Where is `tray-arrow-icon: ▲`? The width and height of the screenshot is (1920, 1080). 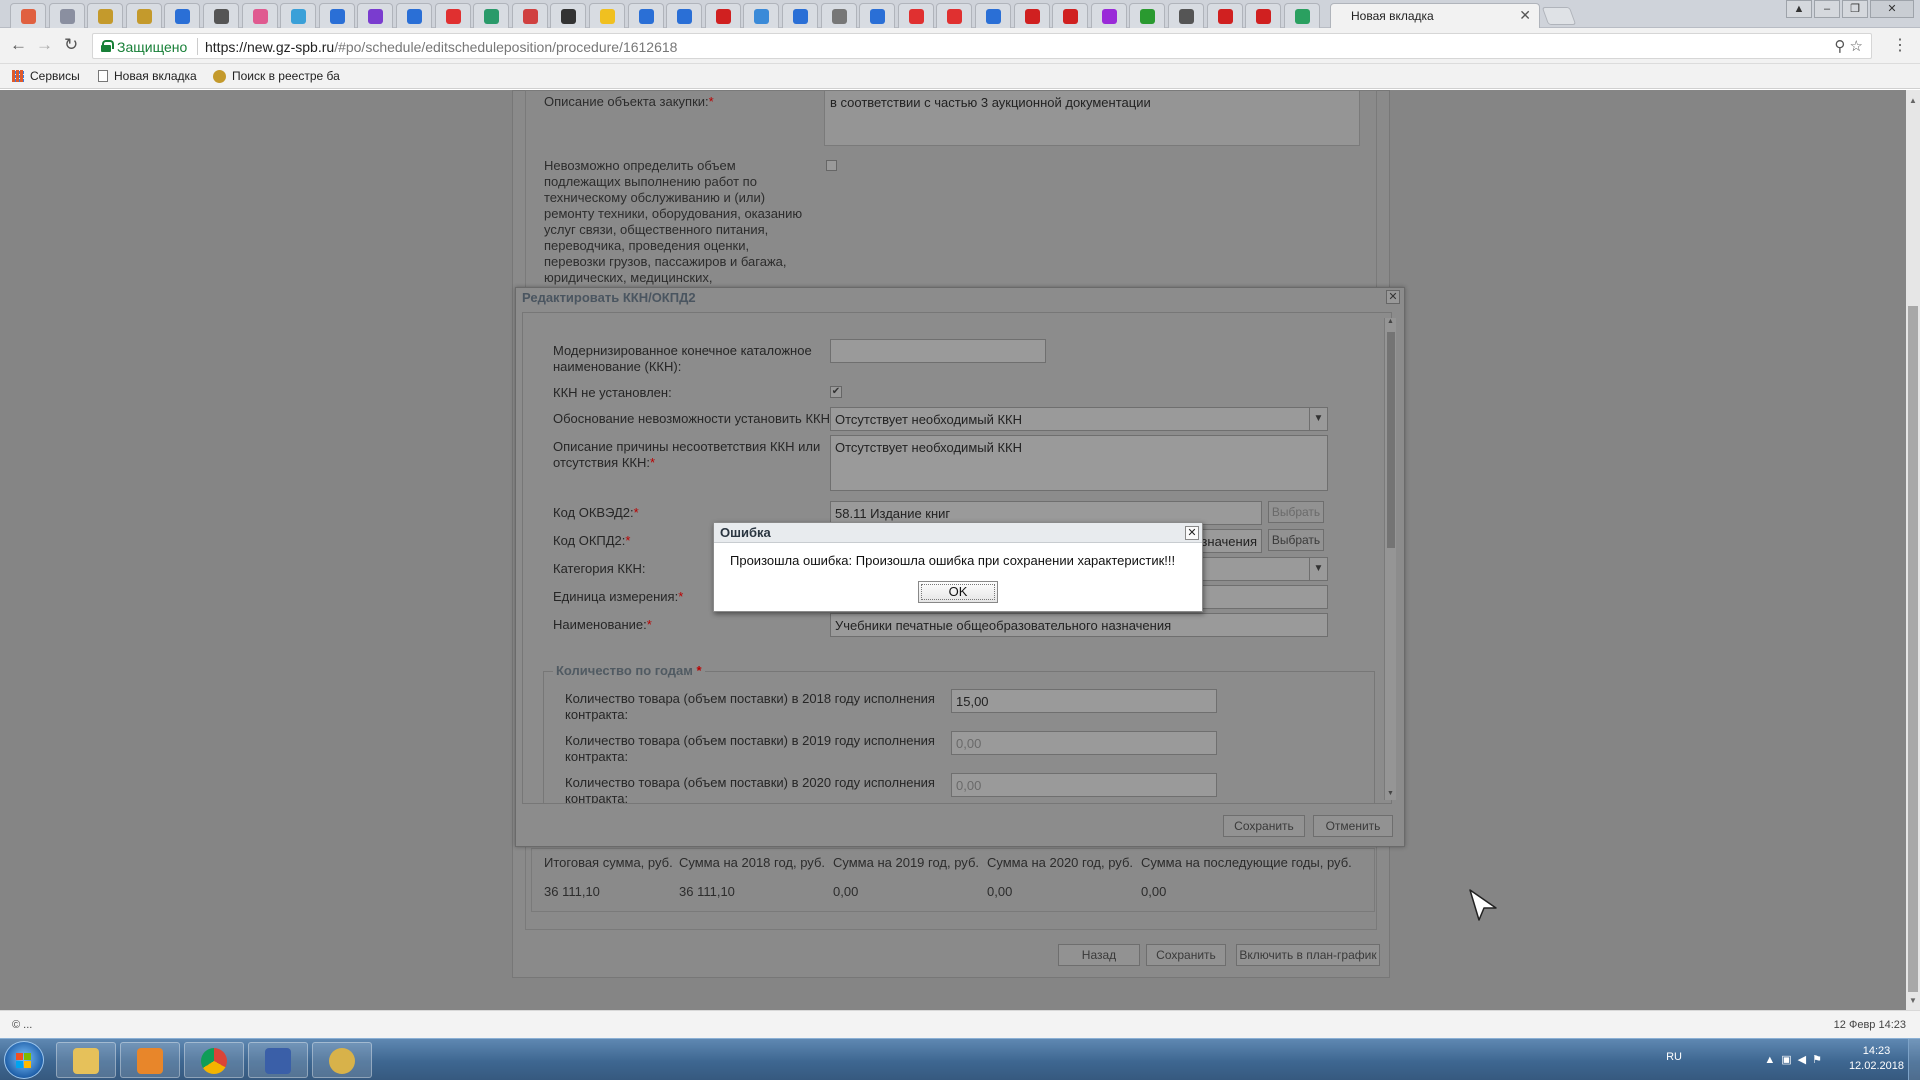
tray-arrow-icon: ▲ is located at coordinates (1772, 1060).